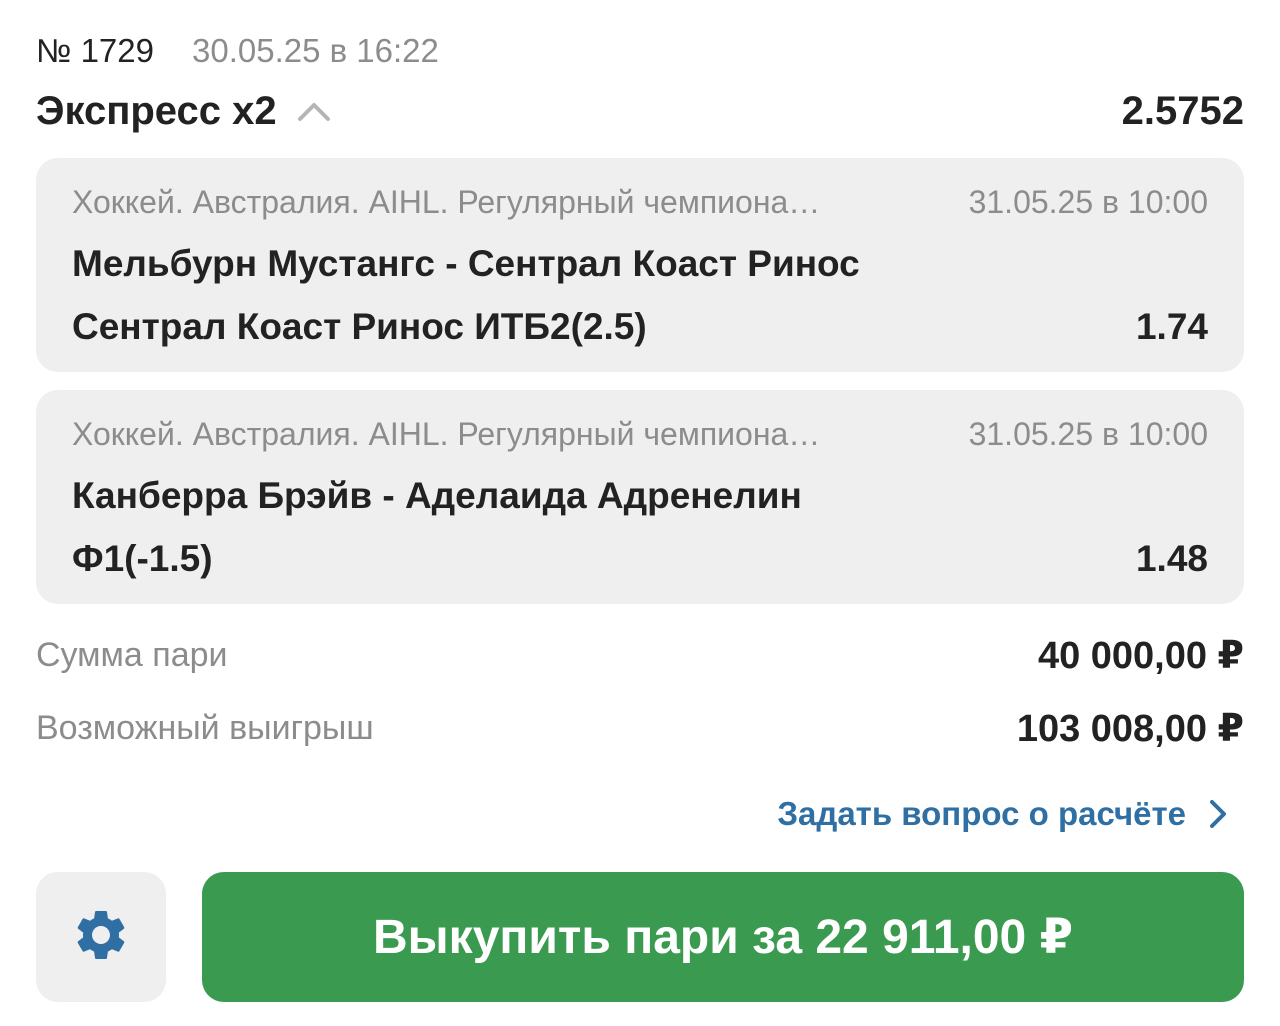 The image size is (1280, 1026). I want to click on event-teams: Канберра Брэйв - Аделаида Адренелин, so click(437, 495).